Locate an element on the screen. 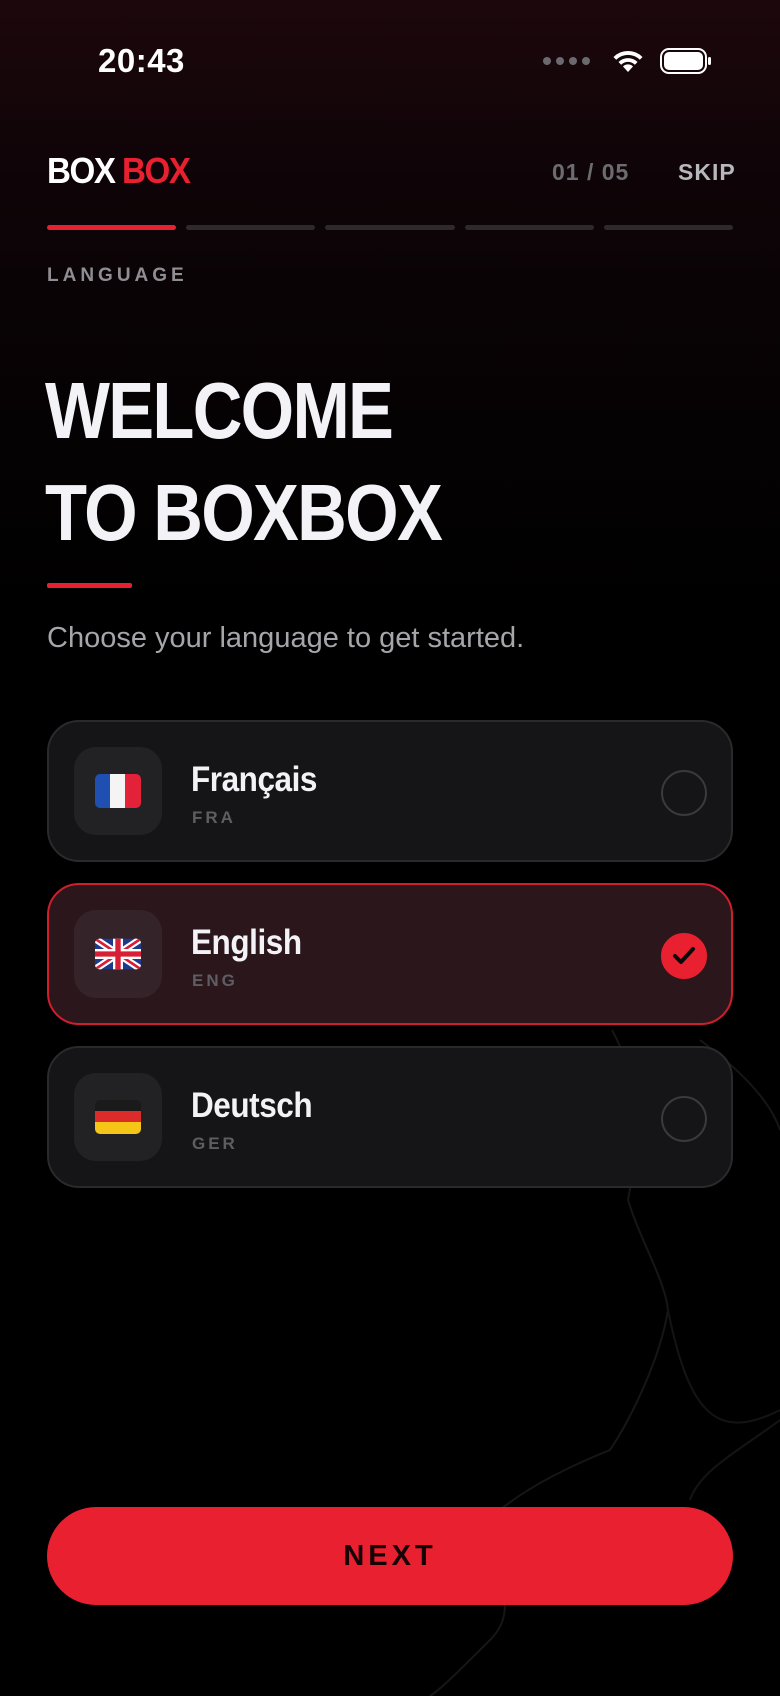 The image size is (780, 1696). page-title: WELCOME TO BOXBOX is located at coordinates (385, 462).